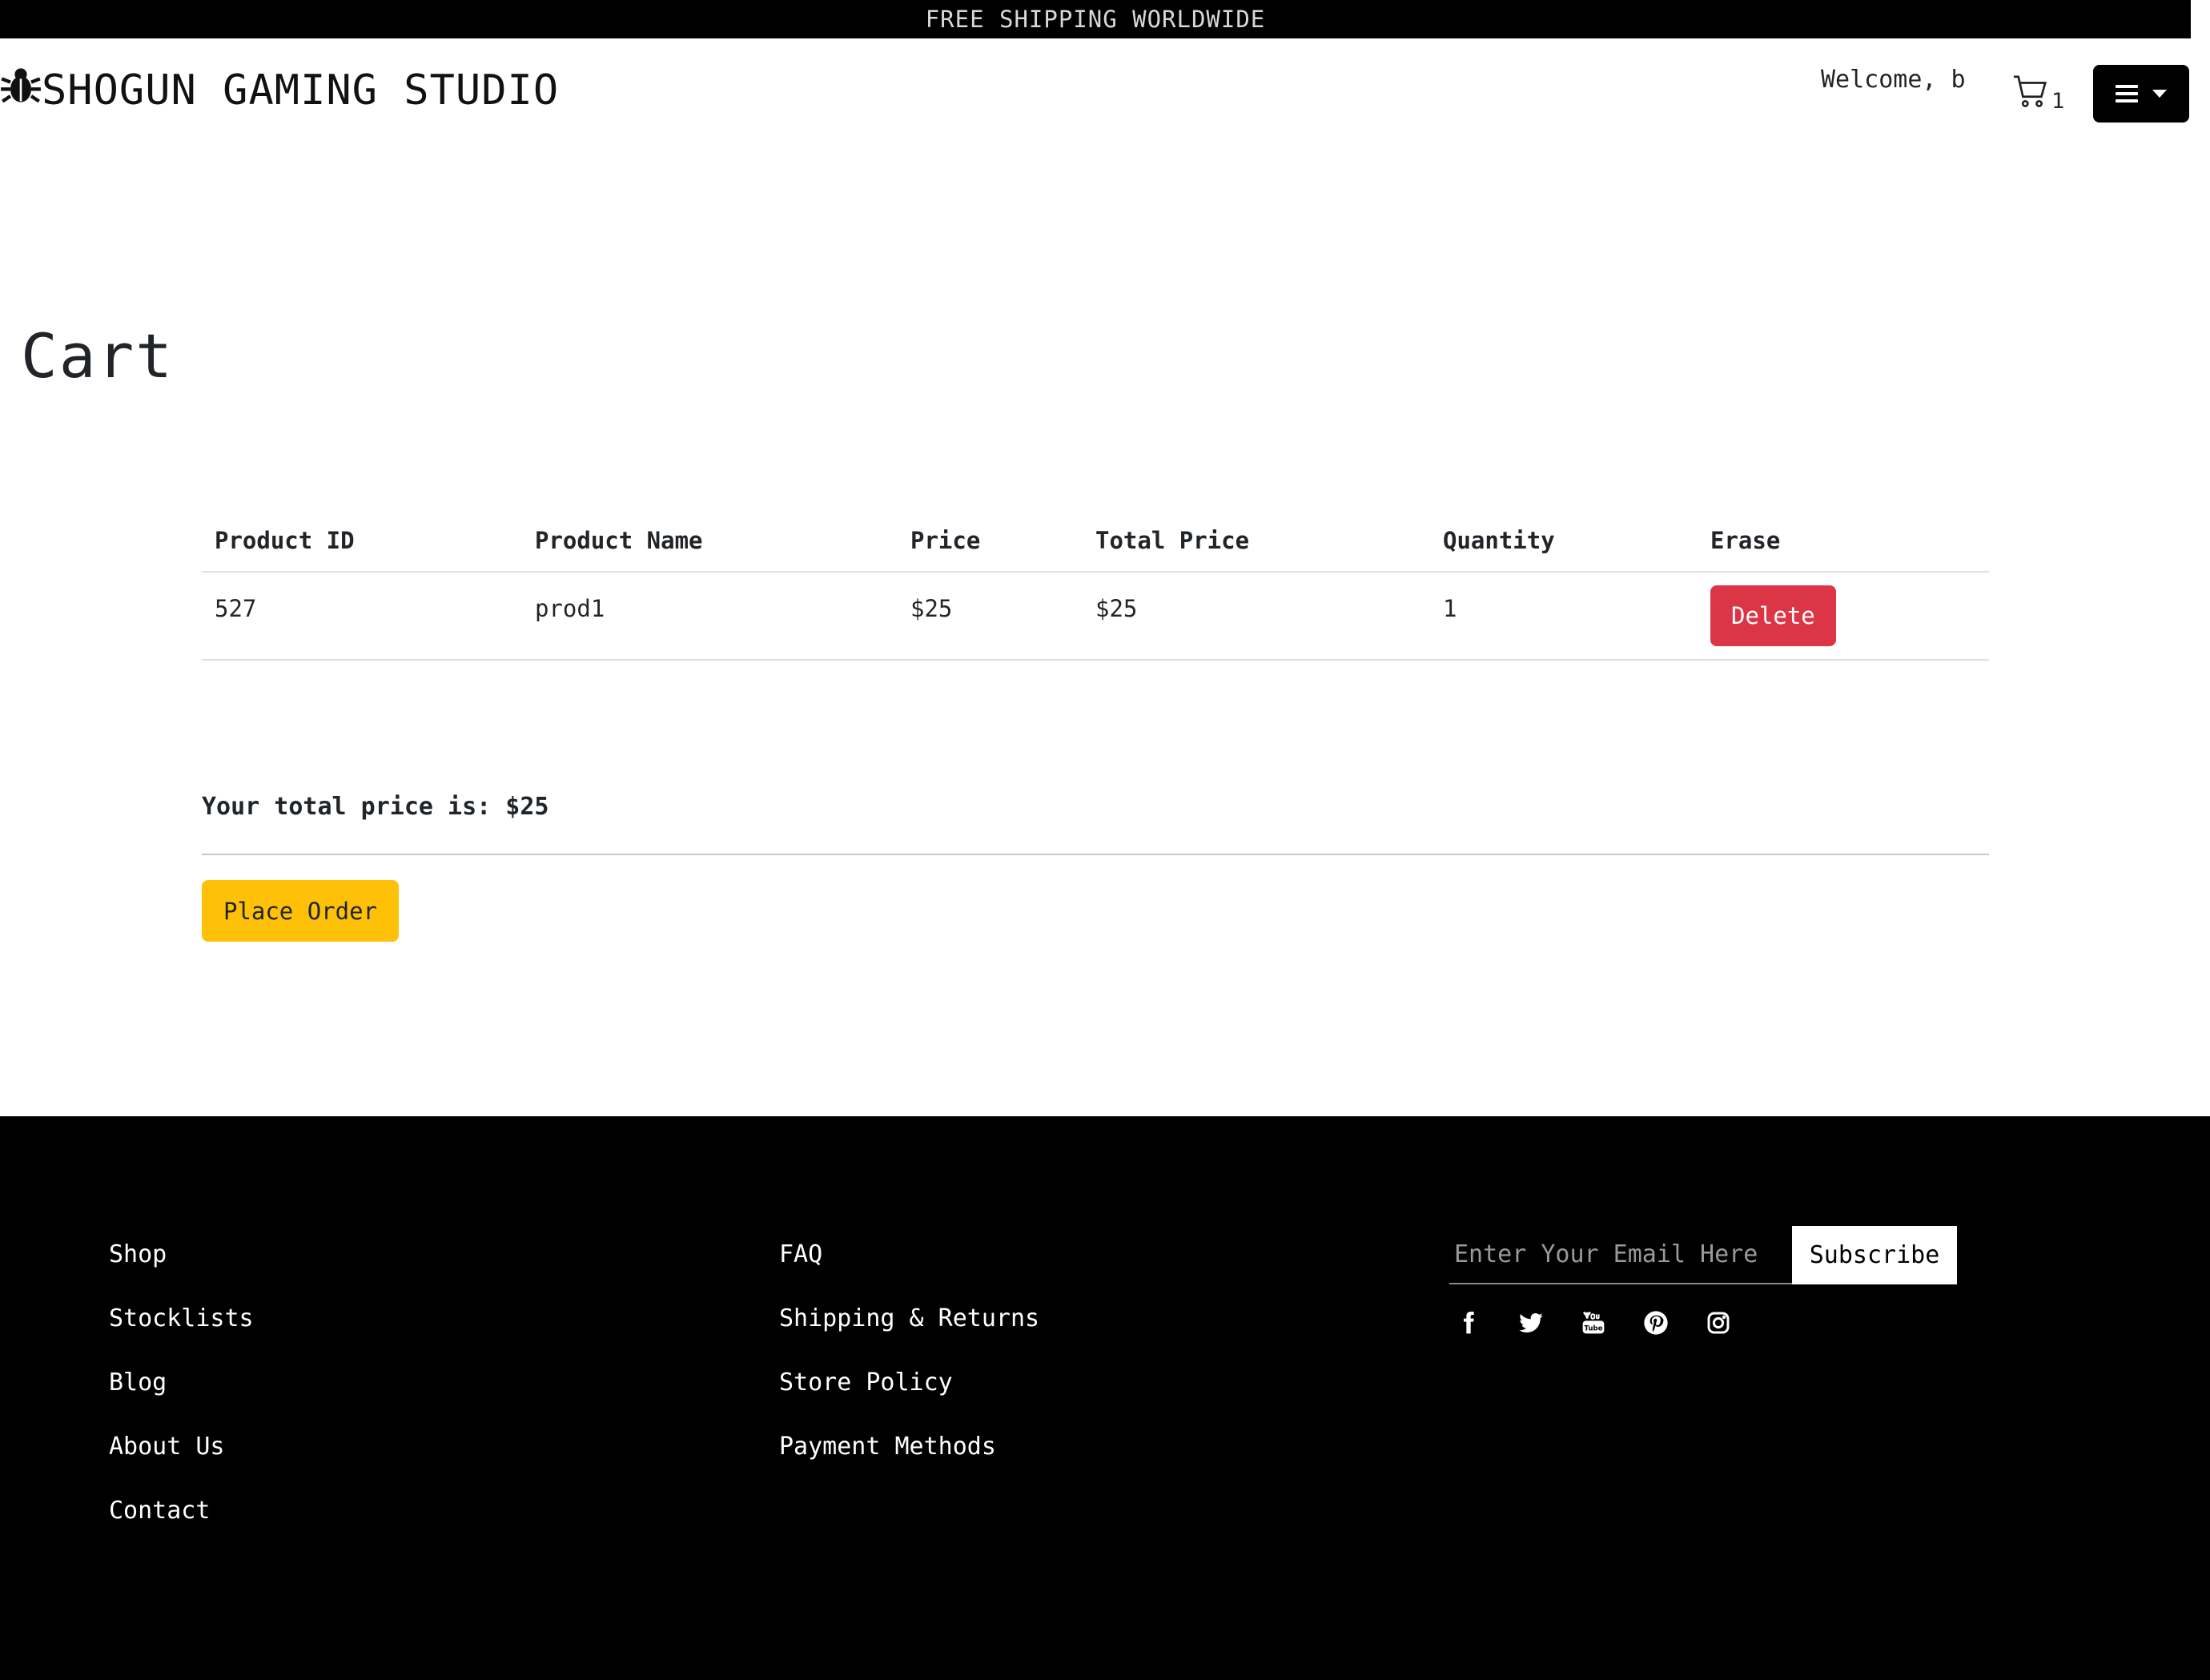  Describe the element at coordinates (2141, 94) in the screenshot. I see `menu-dropdown-button` at that location.